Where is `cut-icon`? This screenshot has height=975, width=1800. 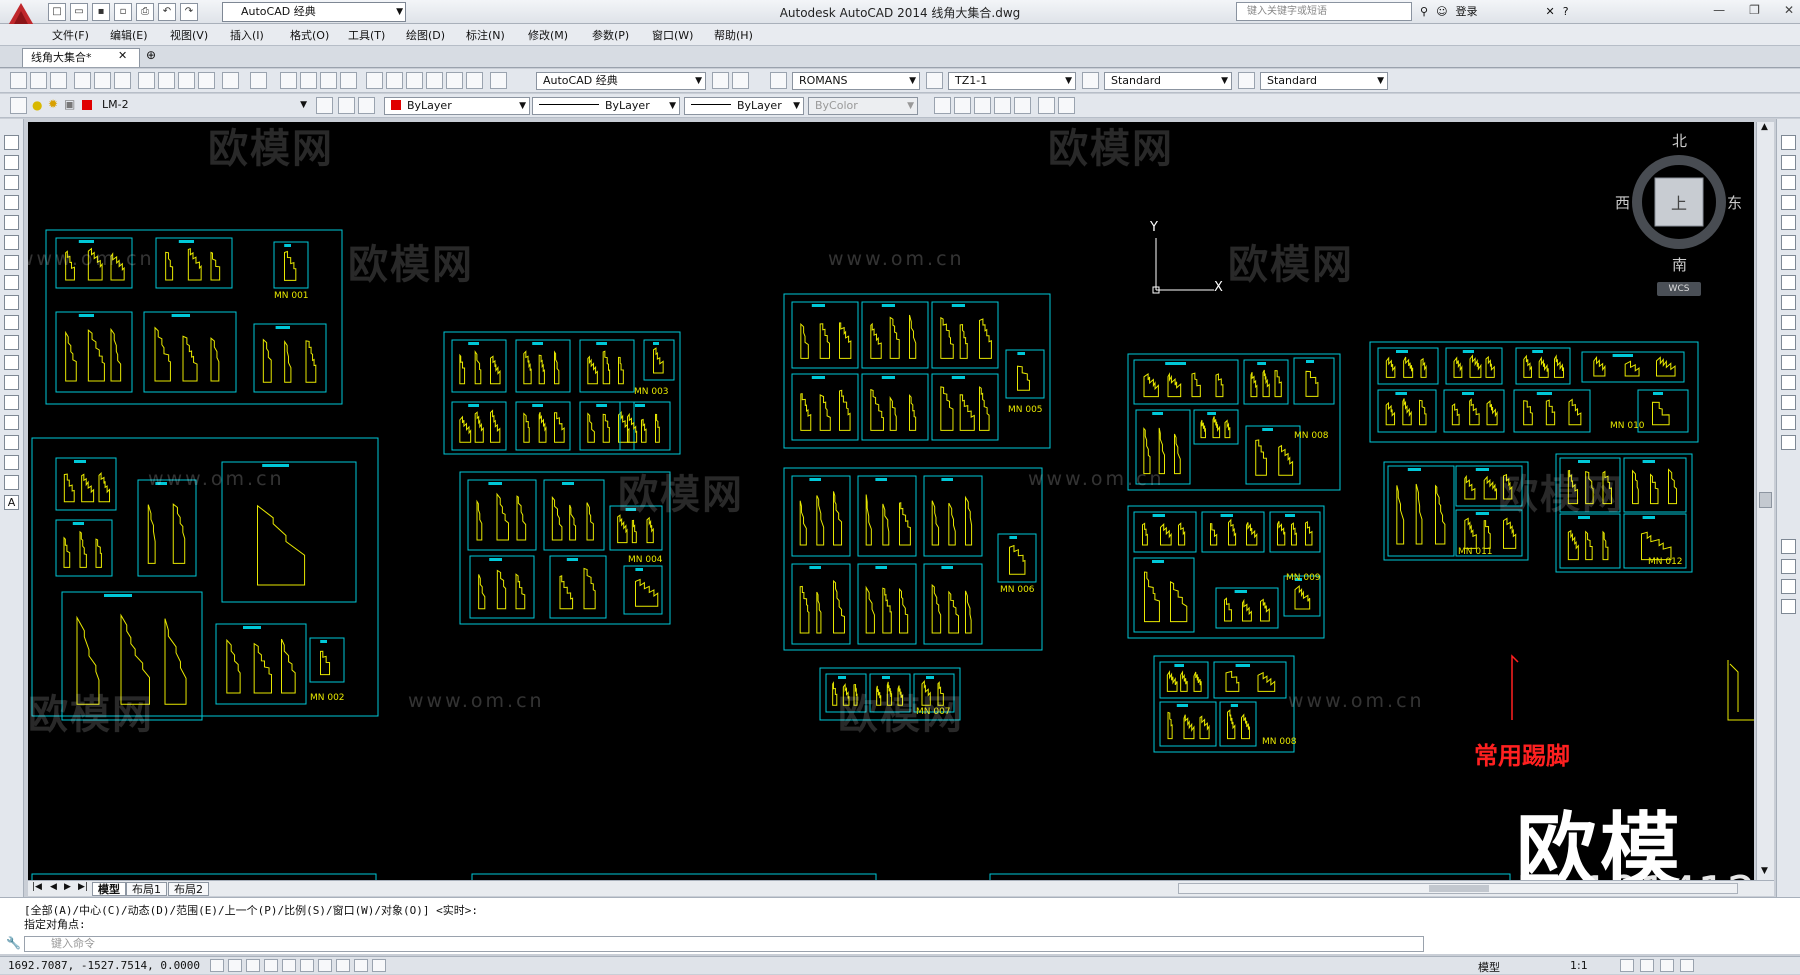
cut-icon is located at coordinates (146, 80).